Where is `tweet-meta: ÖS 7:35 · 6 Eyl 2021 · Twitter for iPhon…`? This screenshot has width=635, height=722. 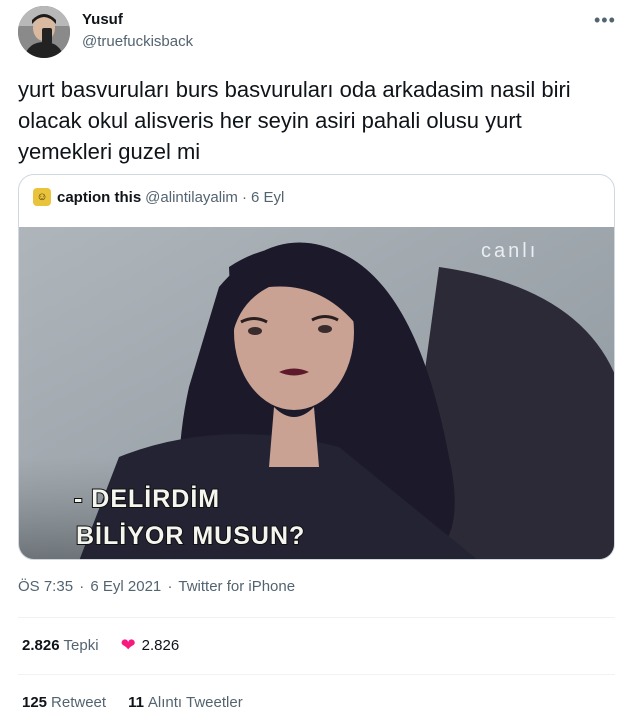 tweet-meta: ÖS 7:35 · 6 Eyl 2021 · Twitter for iPhon… is located at coordinates (157, 586).